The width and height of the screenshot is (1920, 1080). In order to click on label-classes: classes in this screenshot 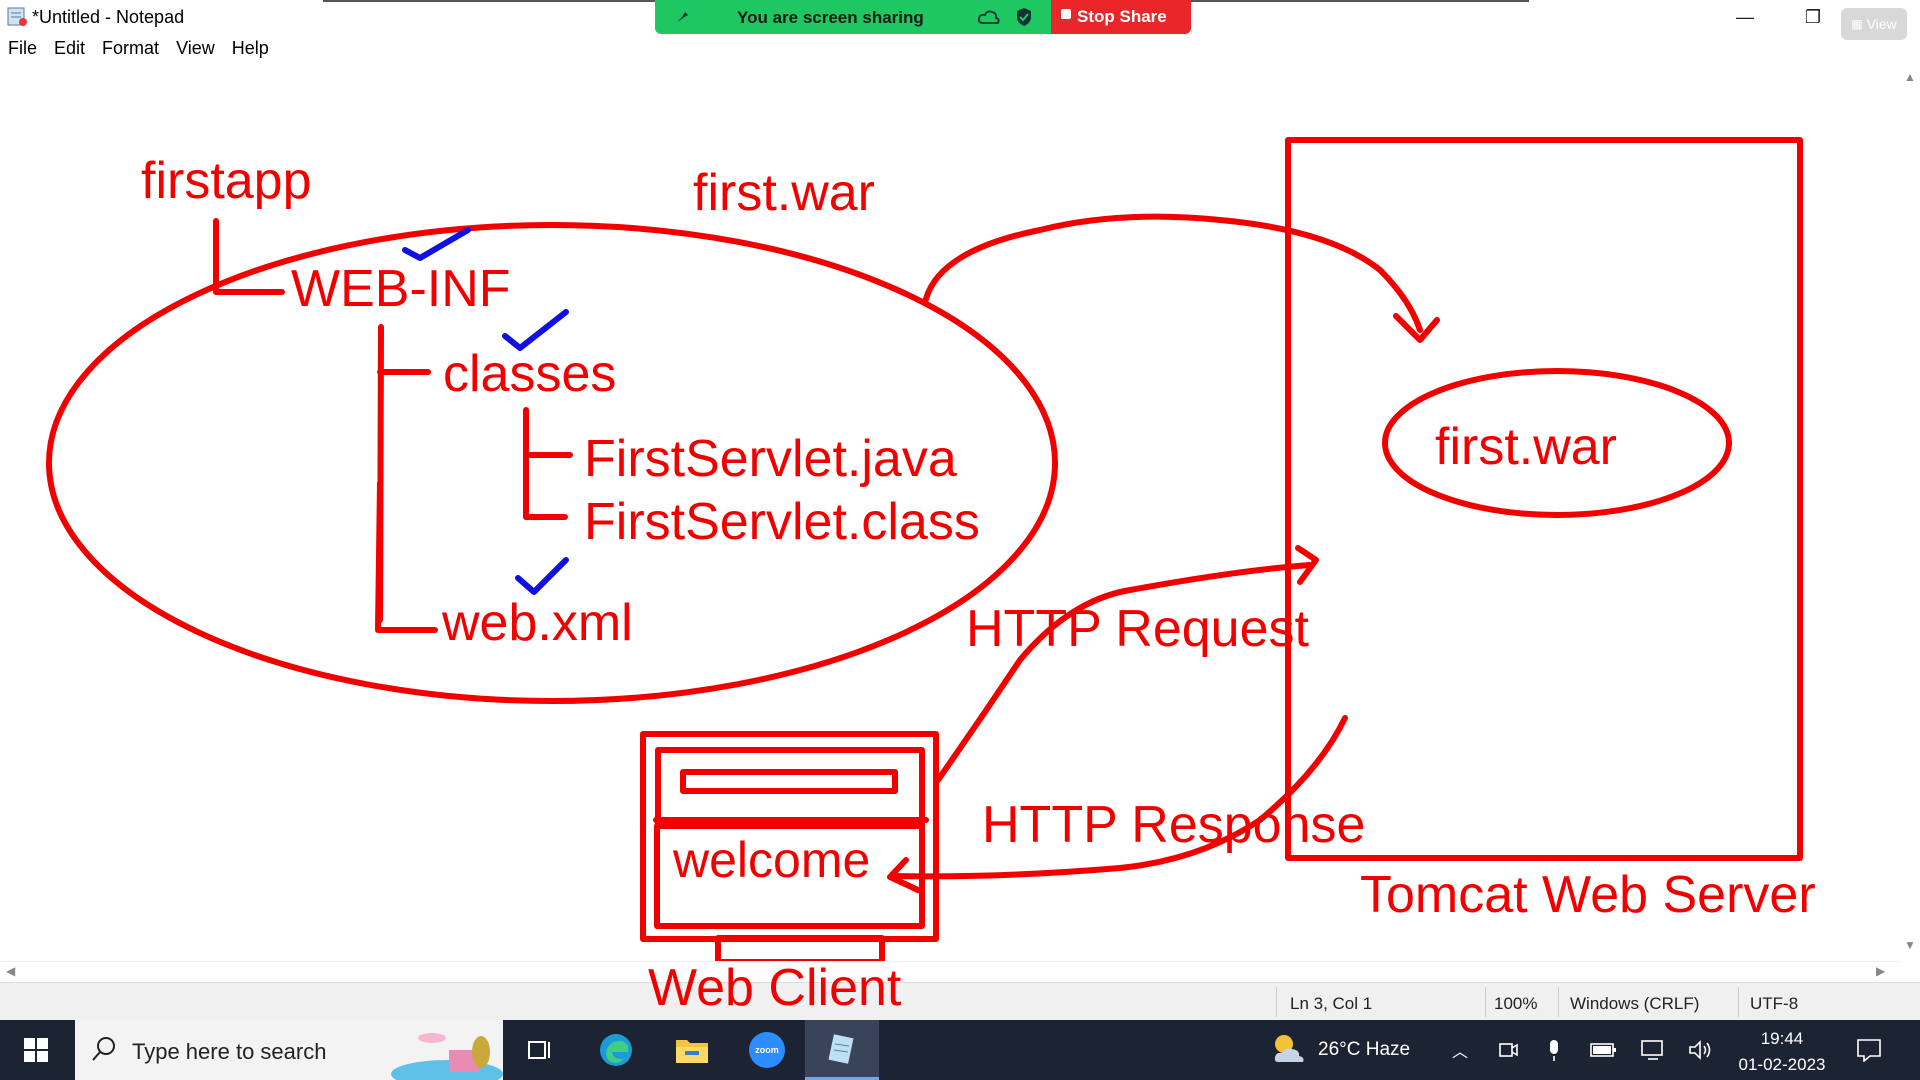, I will do `click(529, 374)`.